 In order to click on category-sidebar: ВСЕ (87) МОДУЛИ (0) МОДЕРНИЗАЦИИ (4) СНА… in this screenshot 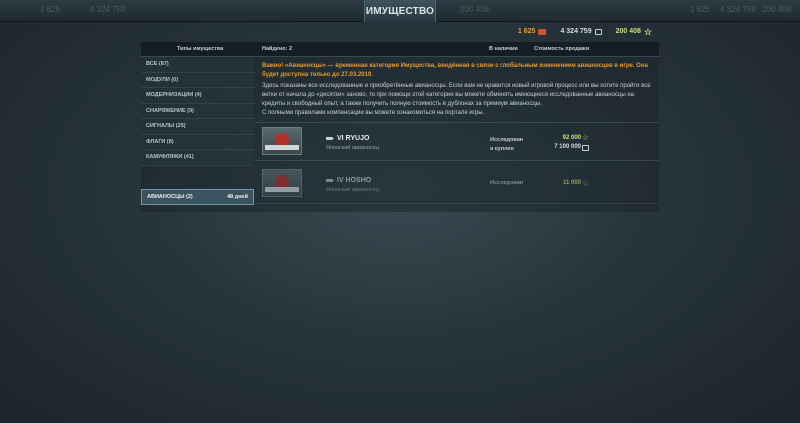, I will do `click(197, 132)`.